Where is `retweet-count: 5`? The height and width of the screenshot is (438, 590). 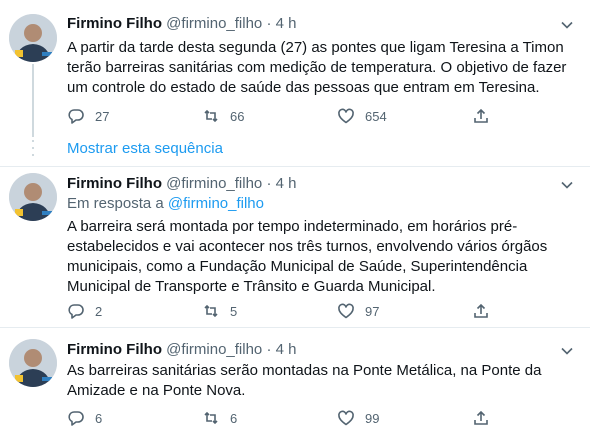 retweet-count: 5 is located at coordinates (234, 311).